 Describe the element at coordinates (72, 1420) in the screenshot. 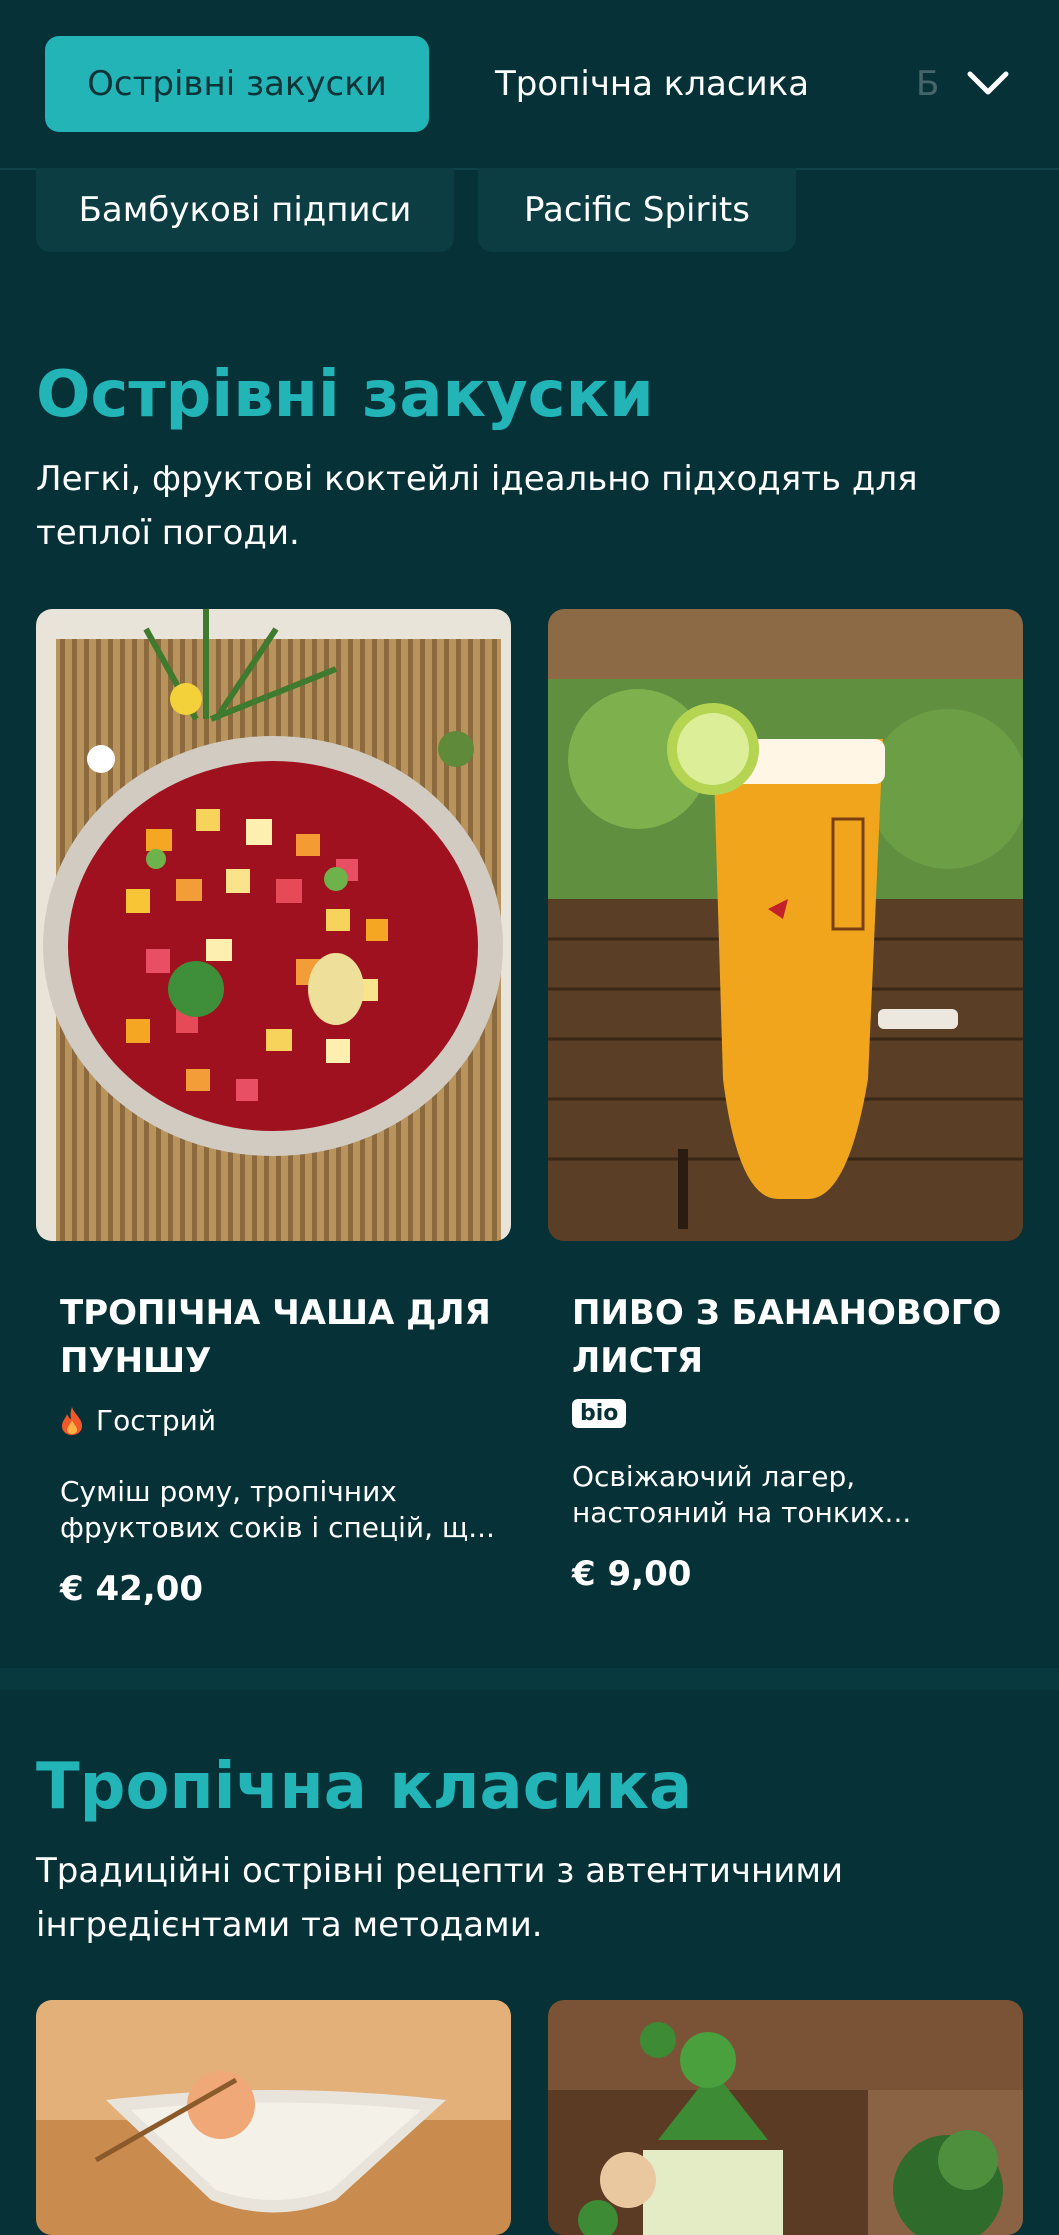

I see `flame-icon` at that location.